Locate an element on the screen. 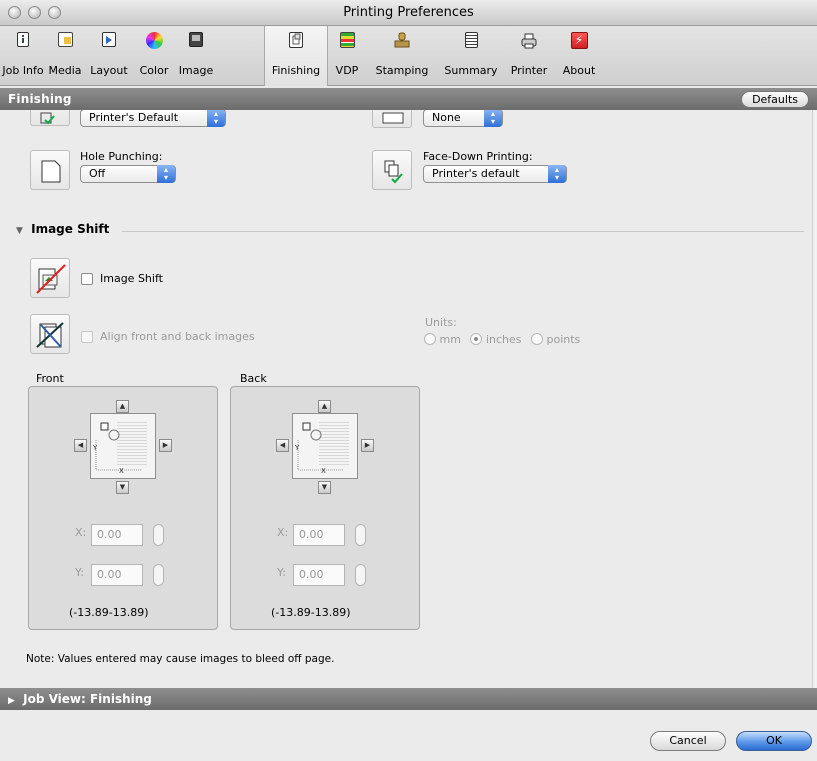 This screenshot has width=817, height=761. face-down-popup: Printer's default ▴ ▾ is located at coordinates (495, 174).